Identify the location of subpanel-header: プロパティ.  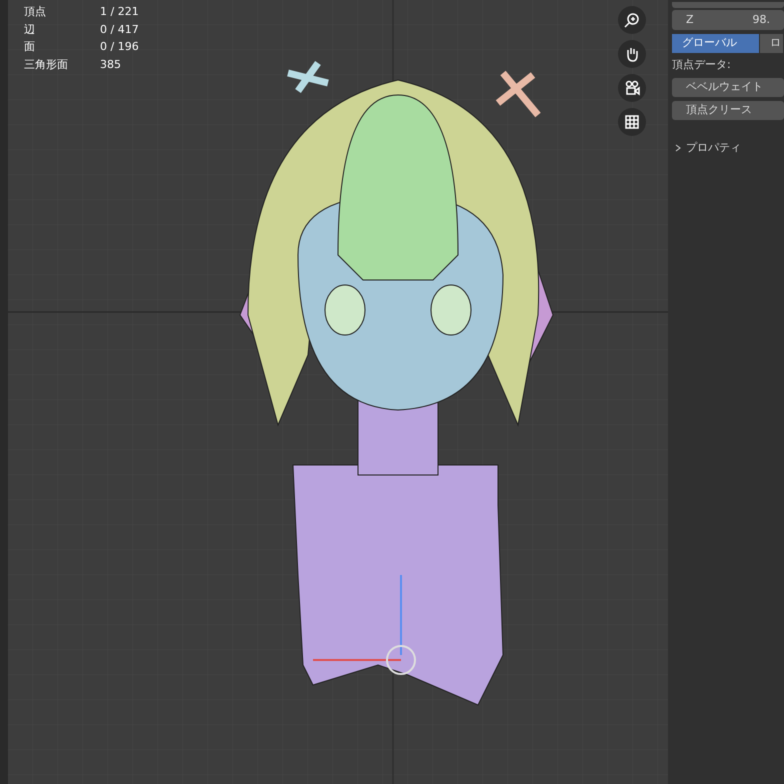
(713, 148).